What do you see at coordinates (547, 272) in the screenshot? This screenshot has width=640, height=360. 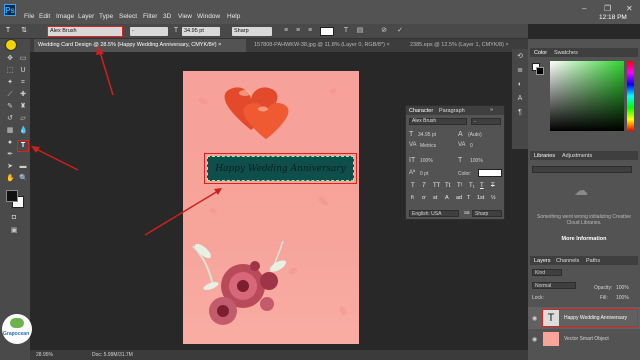 I see `layer-filter-kind: Kind` at bounding box center [547, 272].